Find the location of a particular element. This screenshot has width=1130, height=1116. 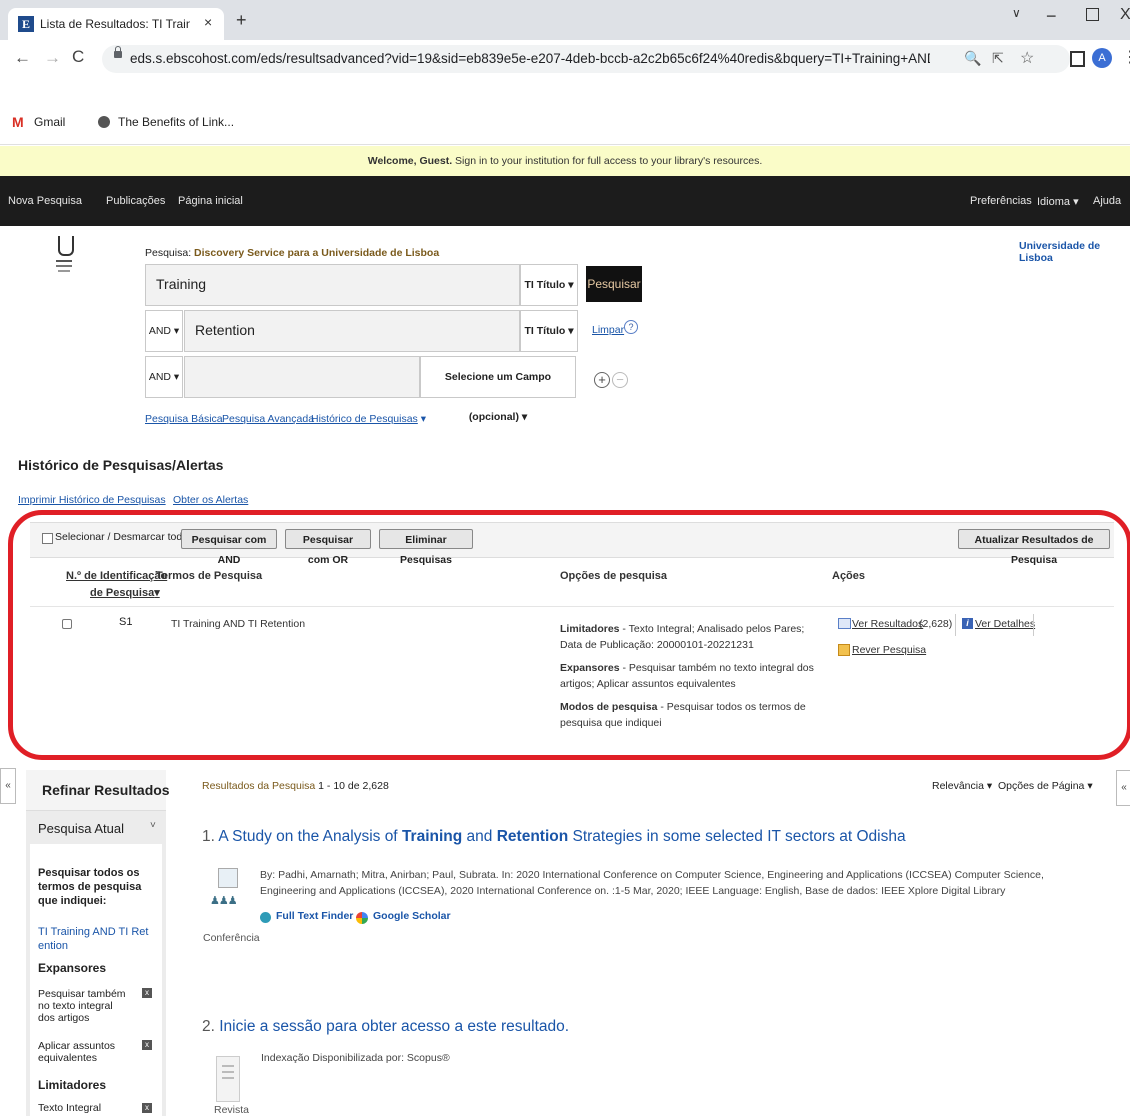

result-2-type: Revista is located at coordinates (232, 1110).